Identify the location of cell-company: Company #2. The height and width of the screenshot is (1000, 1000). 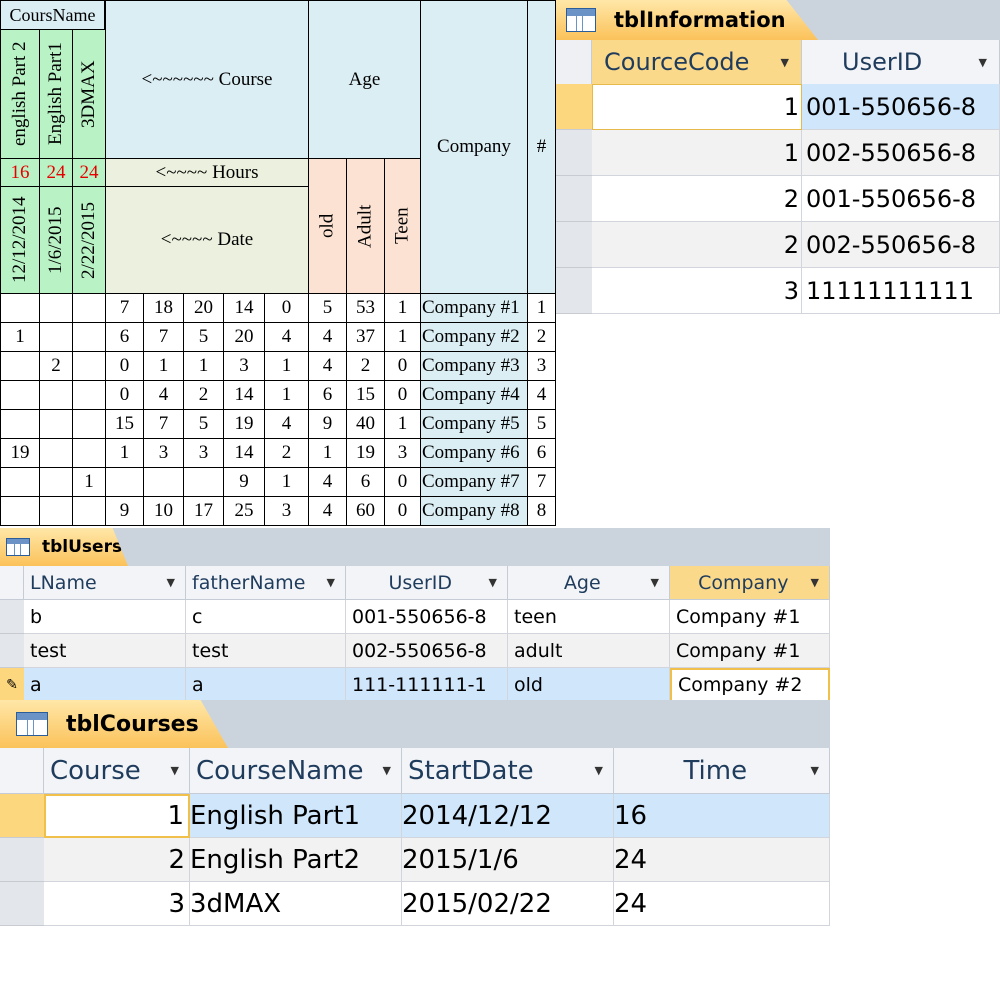
(750, 684).